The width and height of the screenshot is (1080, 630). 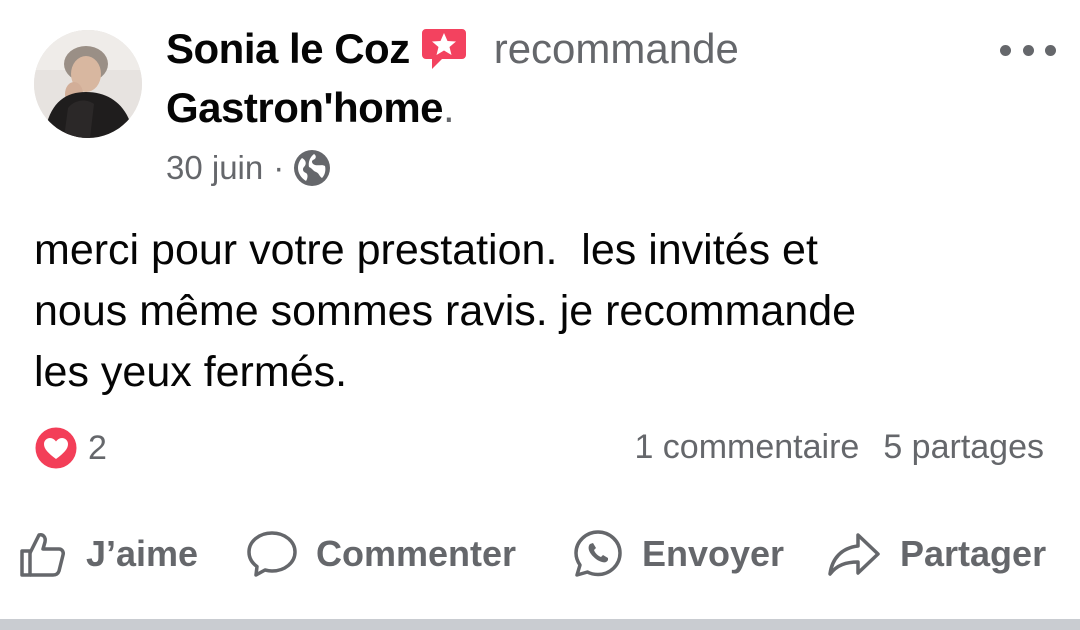 I want to click on card-divider, so click(x=540, y=624).